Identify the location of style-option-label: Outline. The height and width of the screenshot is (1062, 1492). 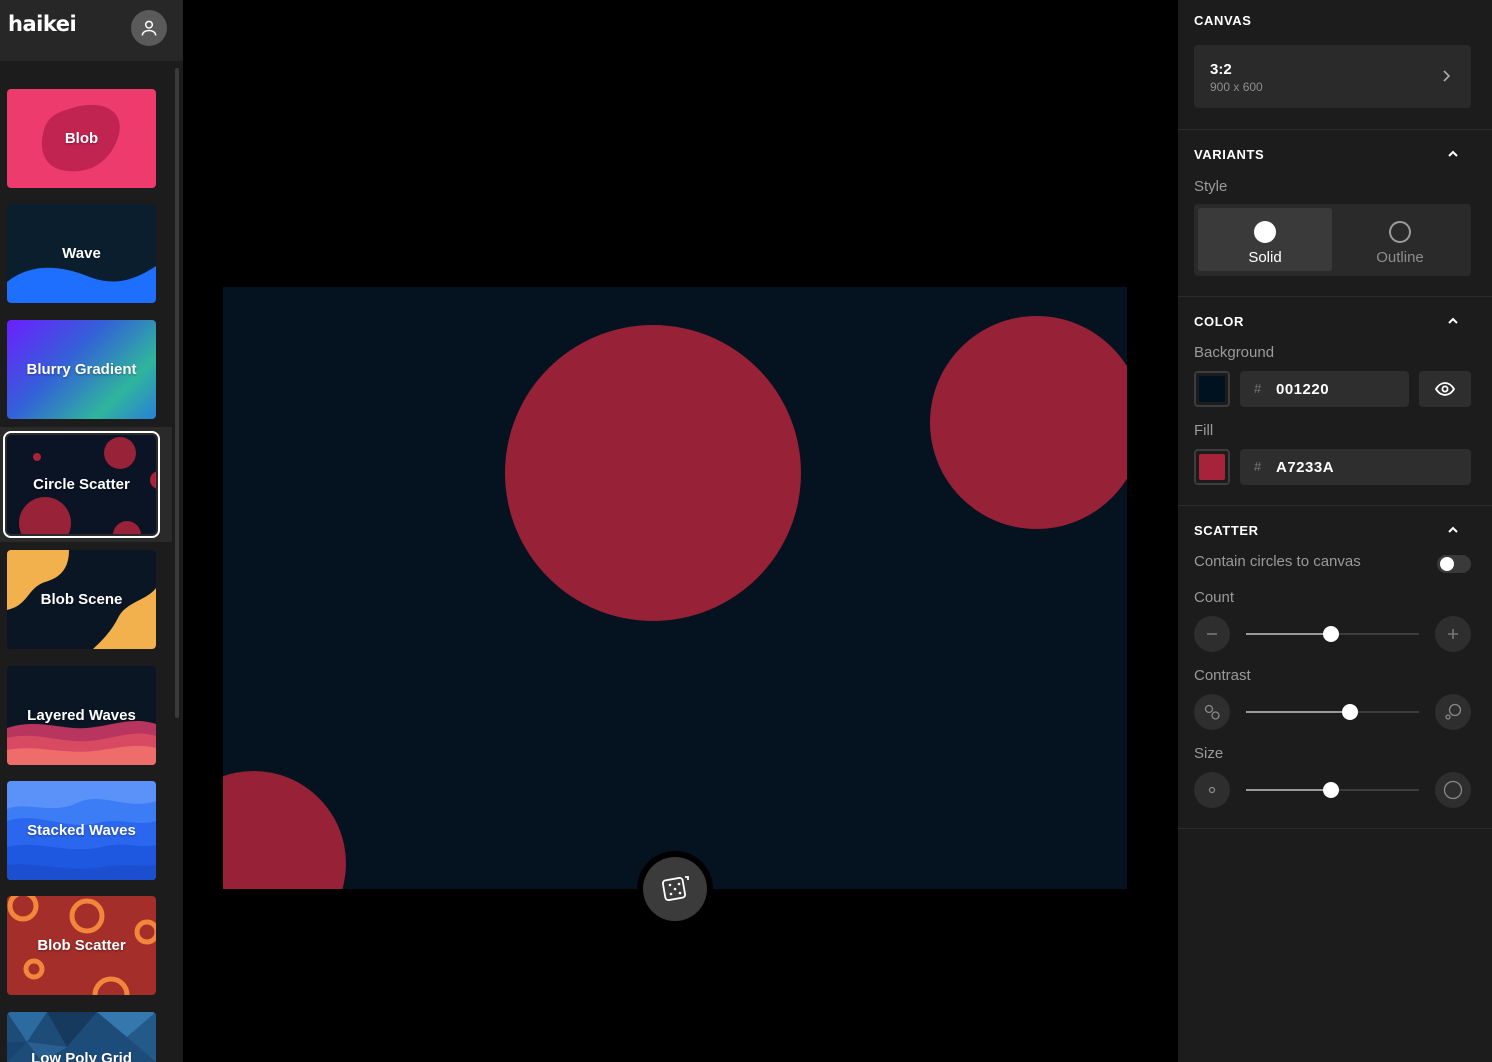
(1400, 257).